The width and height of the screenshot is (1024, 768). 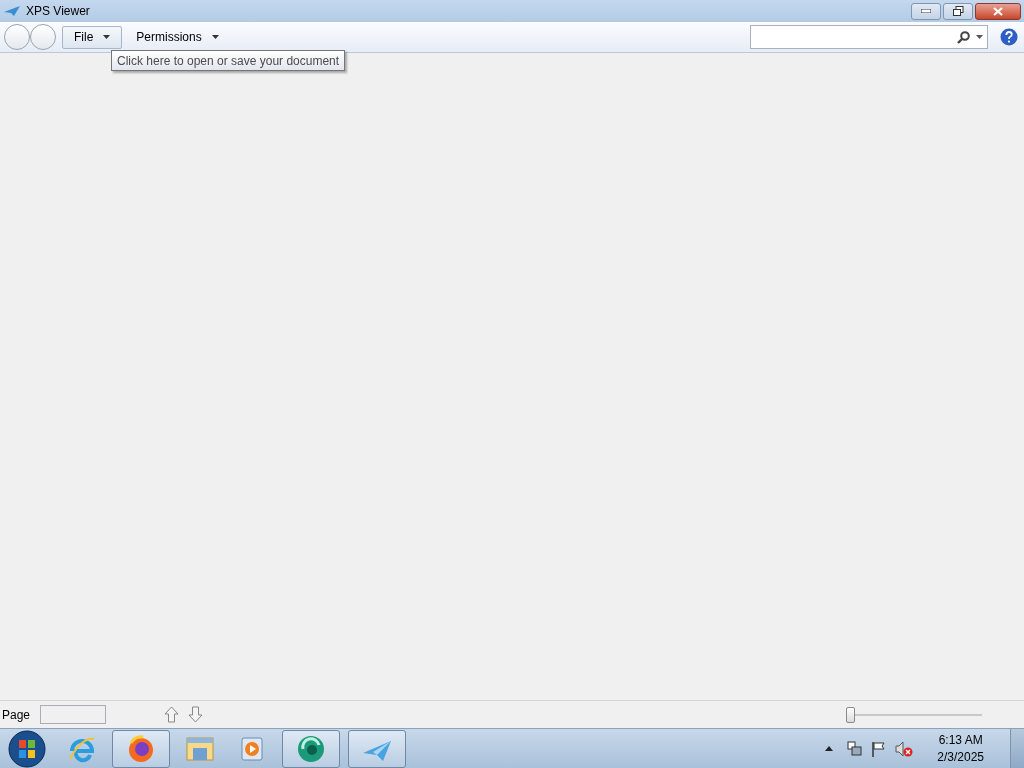 I want to click on paper-plane-icon, so click(x=12, y=11).